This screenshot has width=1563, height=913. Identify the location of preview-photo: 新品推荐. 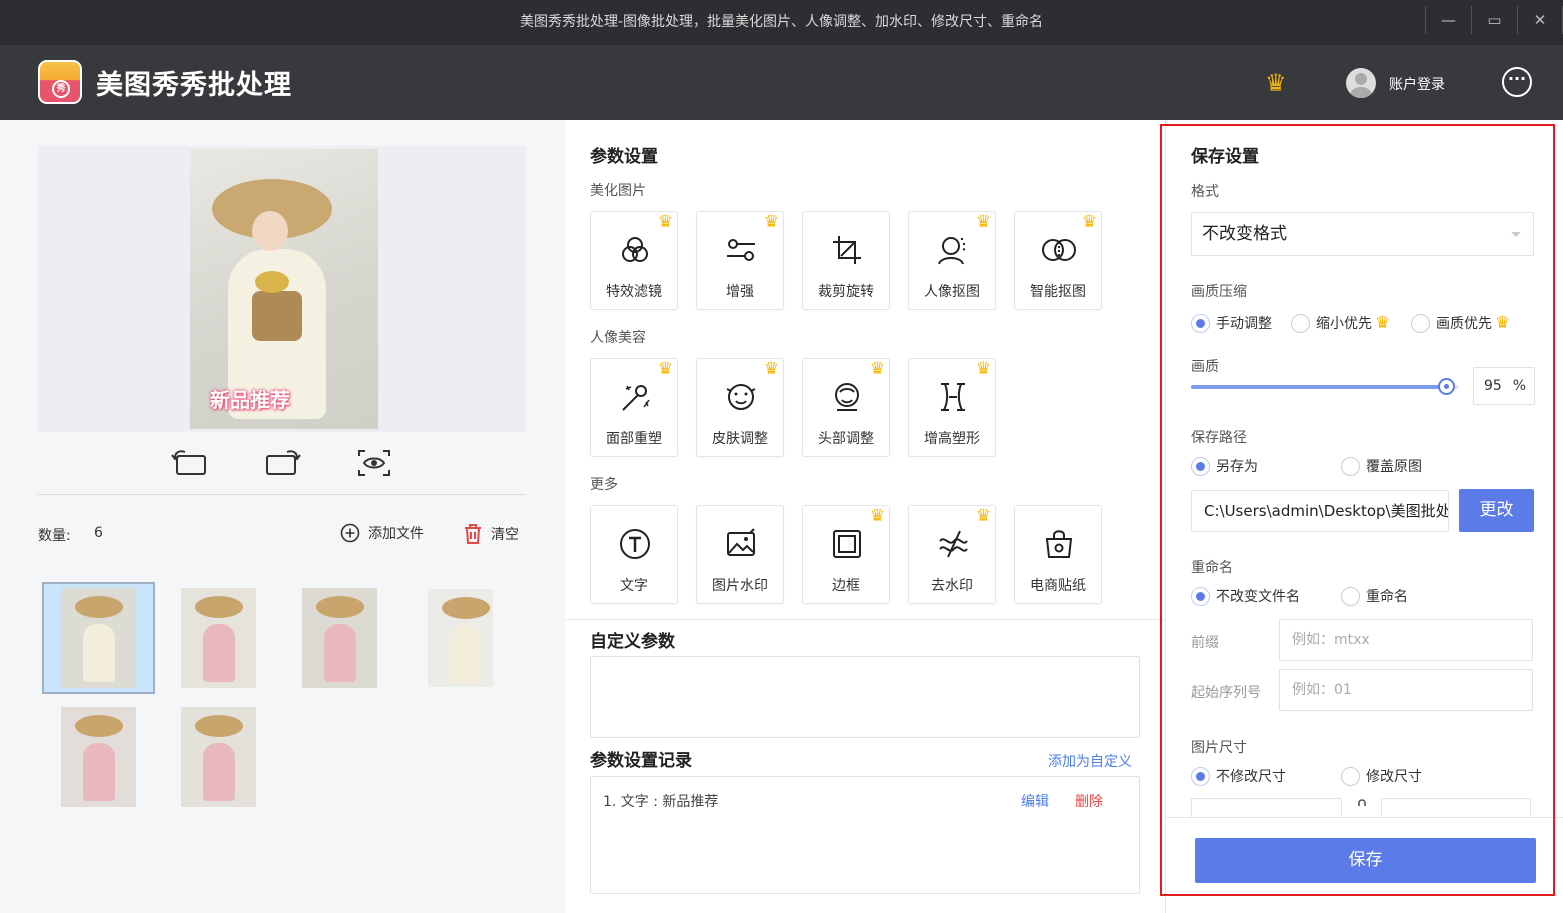
(284, 289).